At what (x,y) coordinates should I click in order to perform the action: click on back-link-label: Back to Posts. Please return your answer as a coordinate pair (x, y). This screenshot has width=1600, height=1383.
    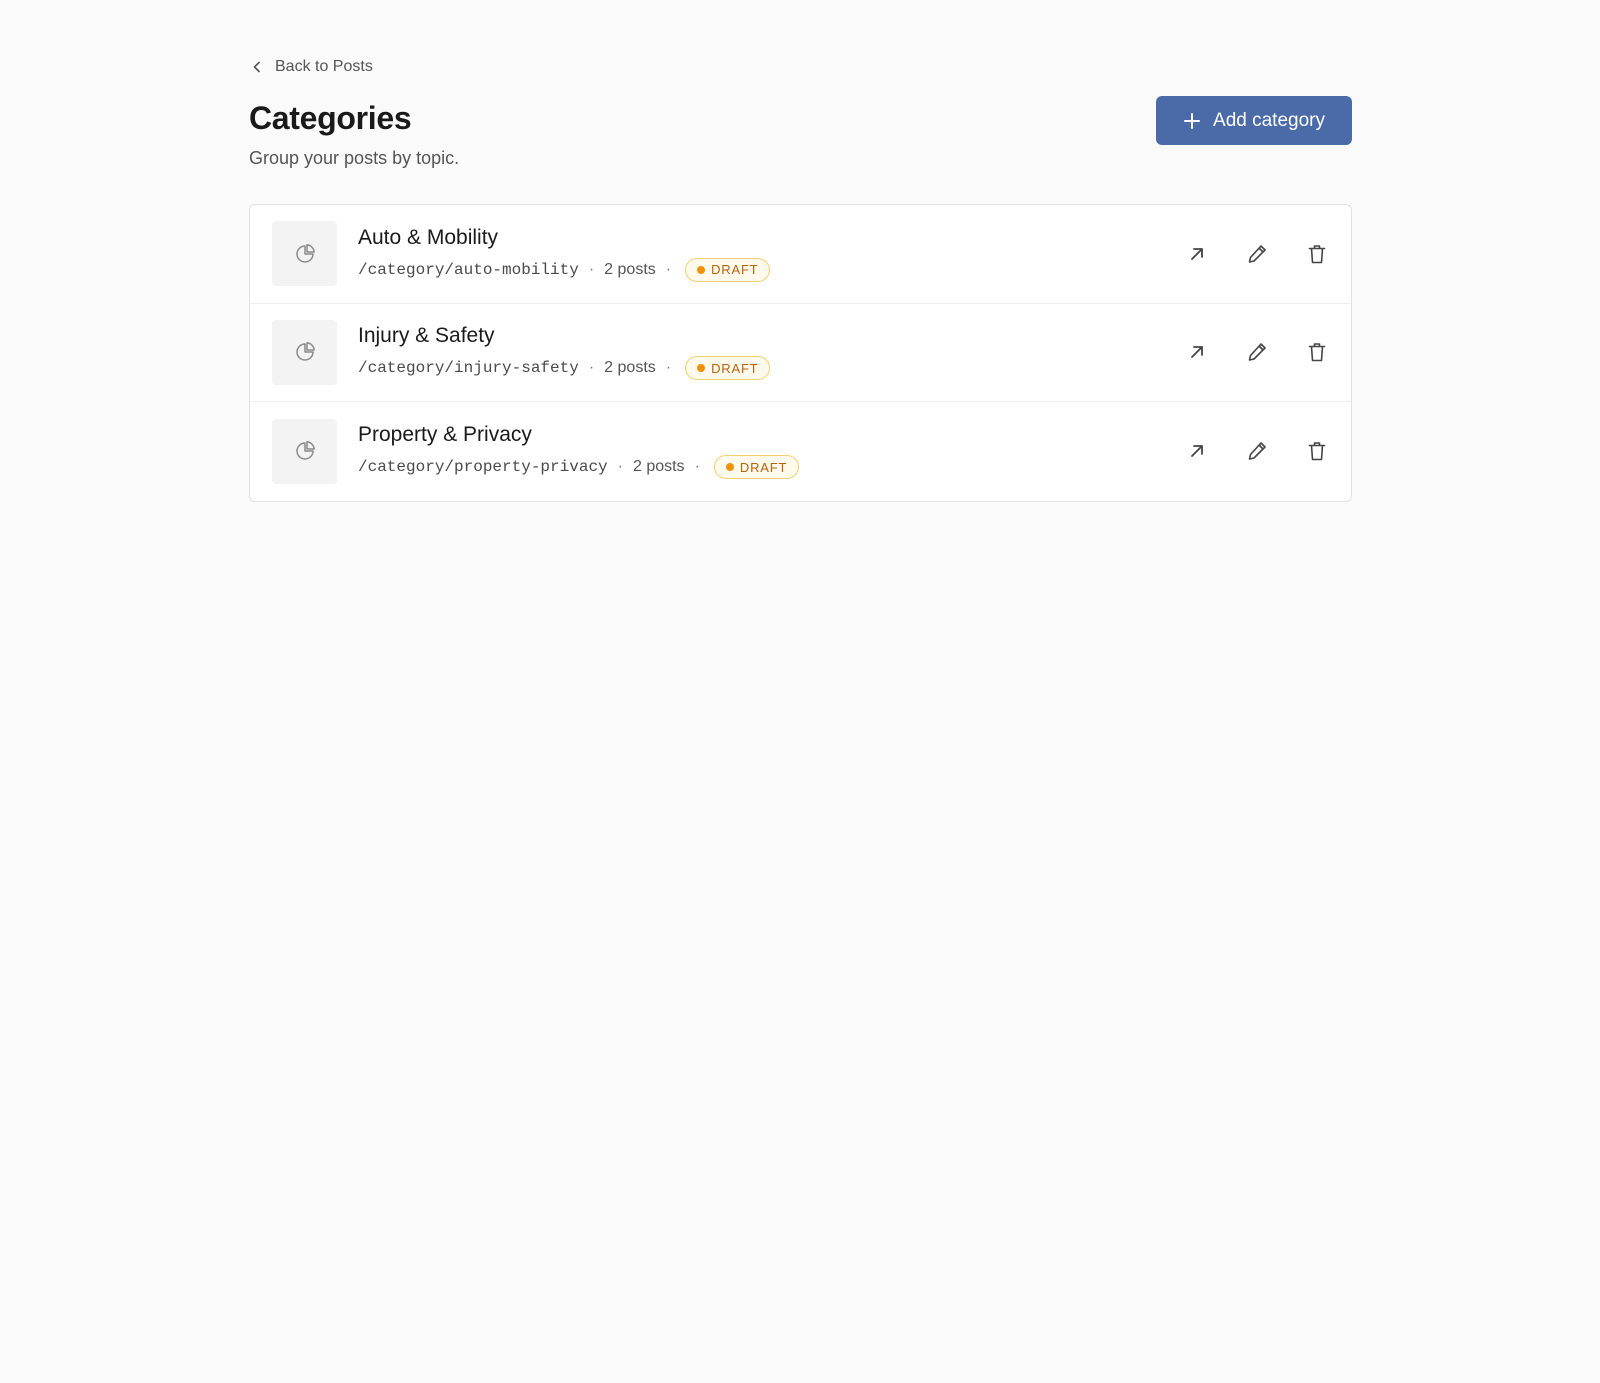
    Looking at the image, I should click on (324, 66).